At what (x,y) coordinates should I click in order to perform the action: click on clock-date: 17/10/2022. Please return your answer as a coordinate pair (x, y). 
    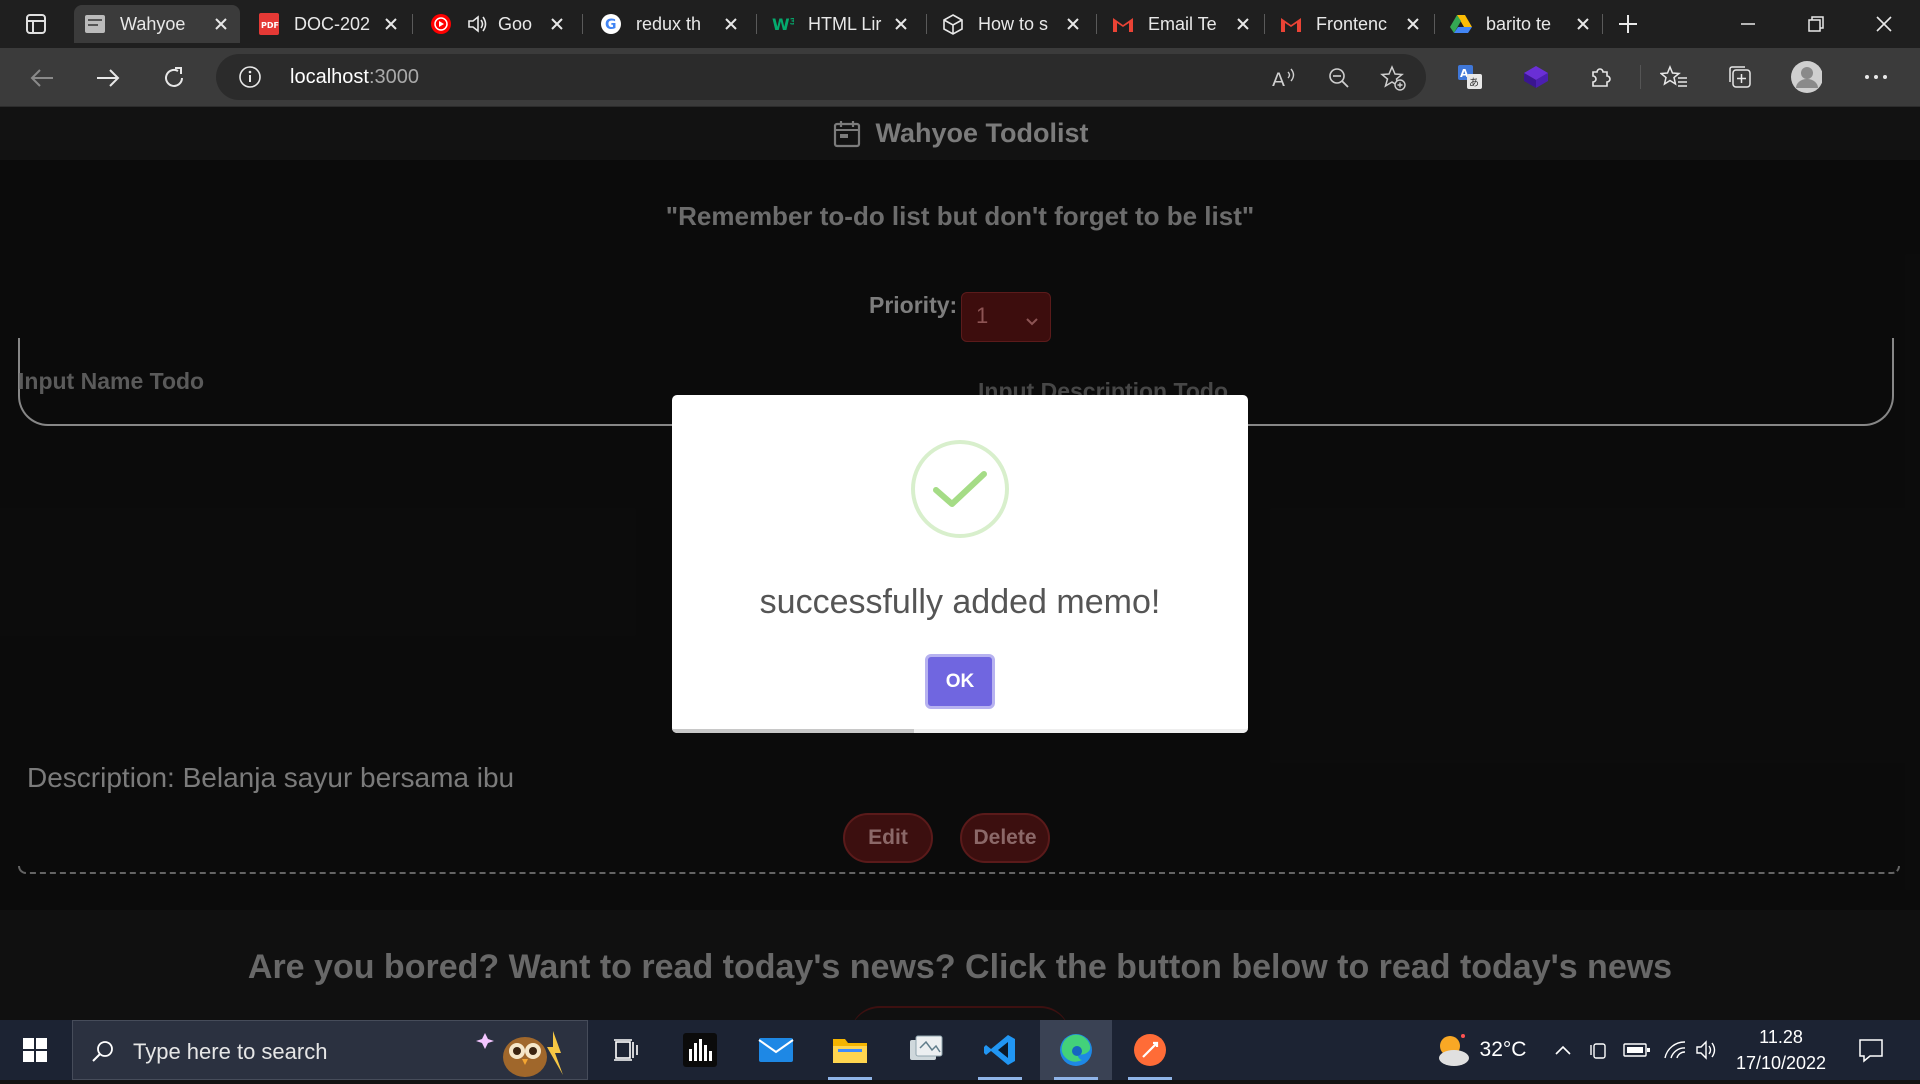
    Looking at the image, I should click on (1781, 1063).